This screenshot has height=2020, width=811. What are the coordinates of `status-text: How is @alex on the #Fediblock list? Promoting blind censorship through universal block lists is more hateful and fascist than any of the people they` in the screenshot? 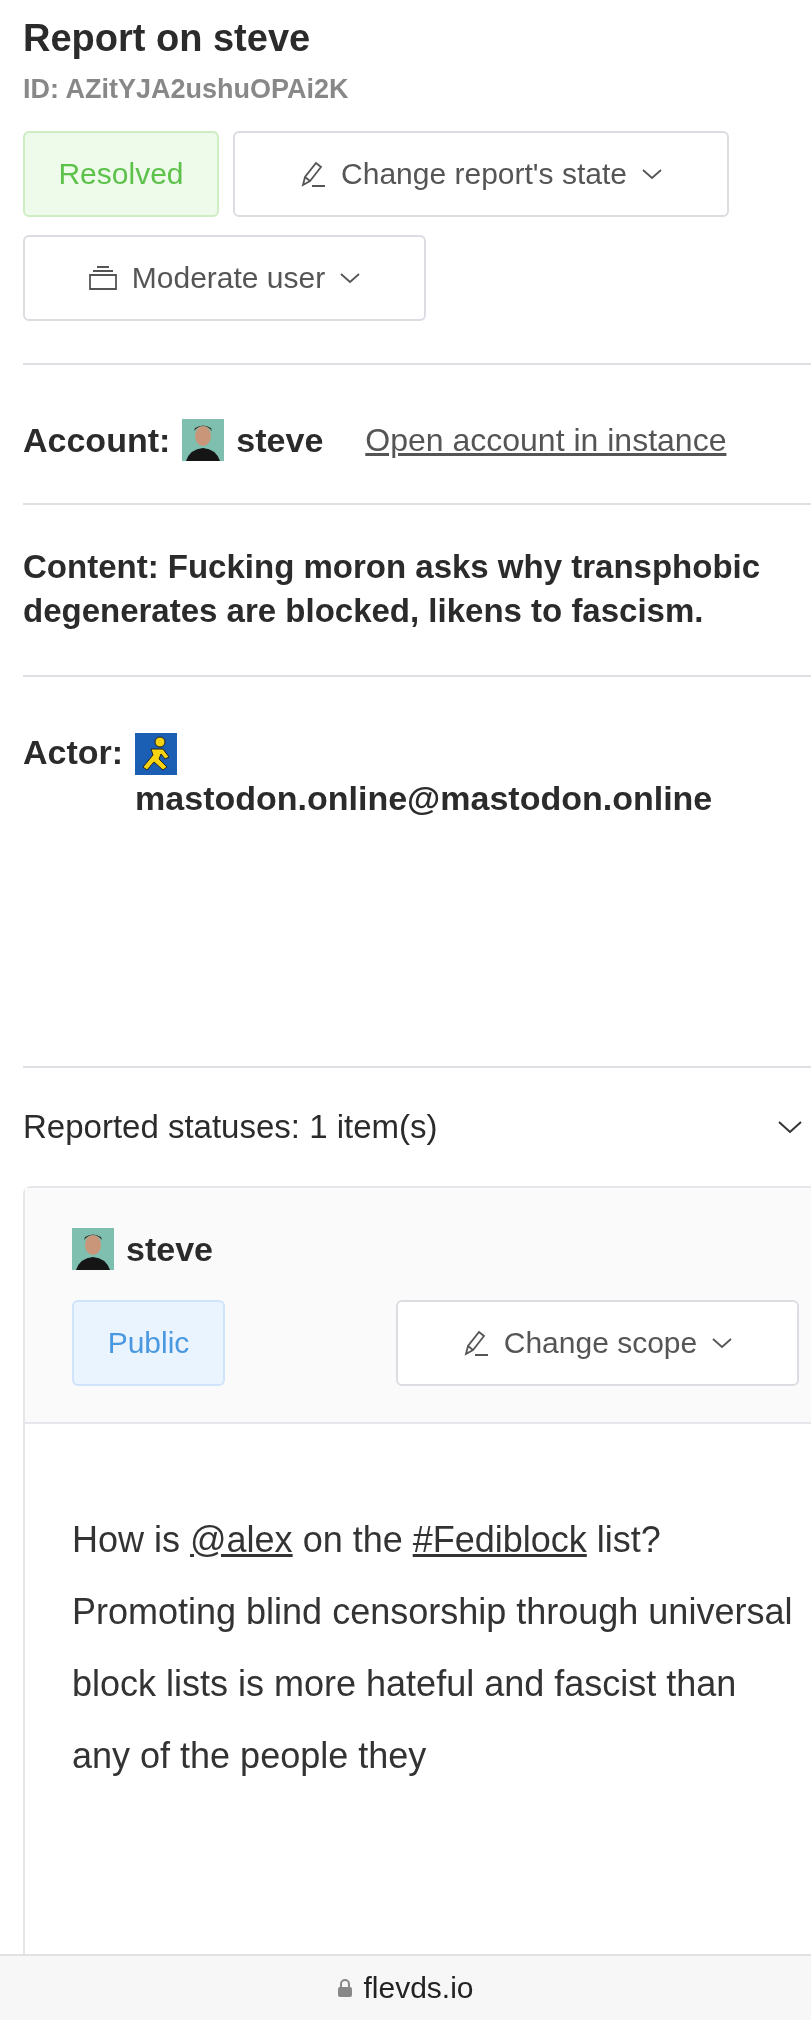 It's located at (433, 1648).